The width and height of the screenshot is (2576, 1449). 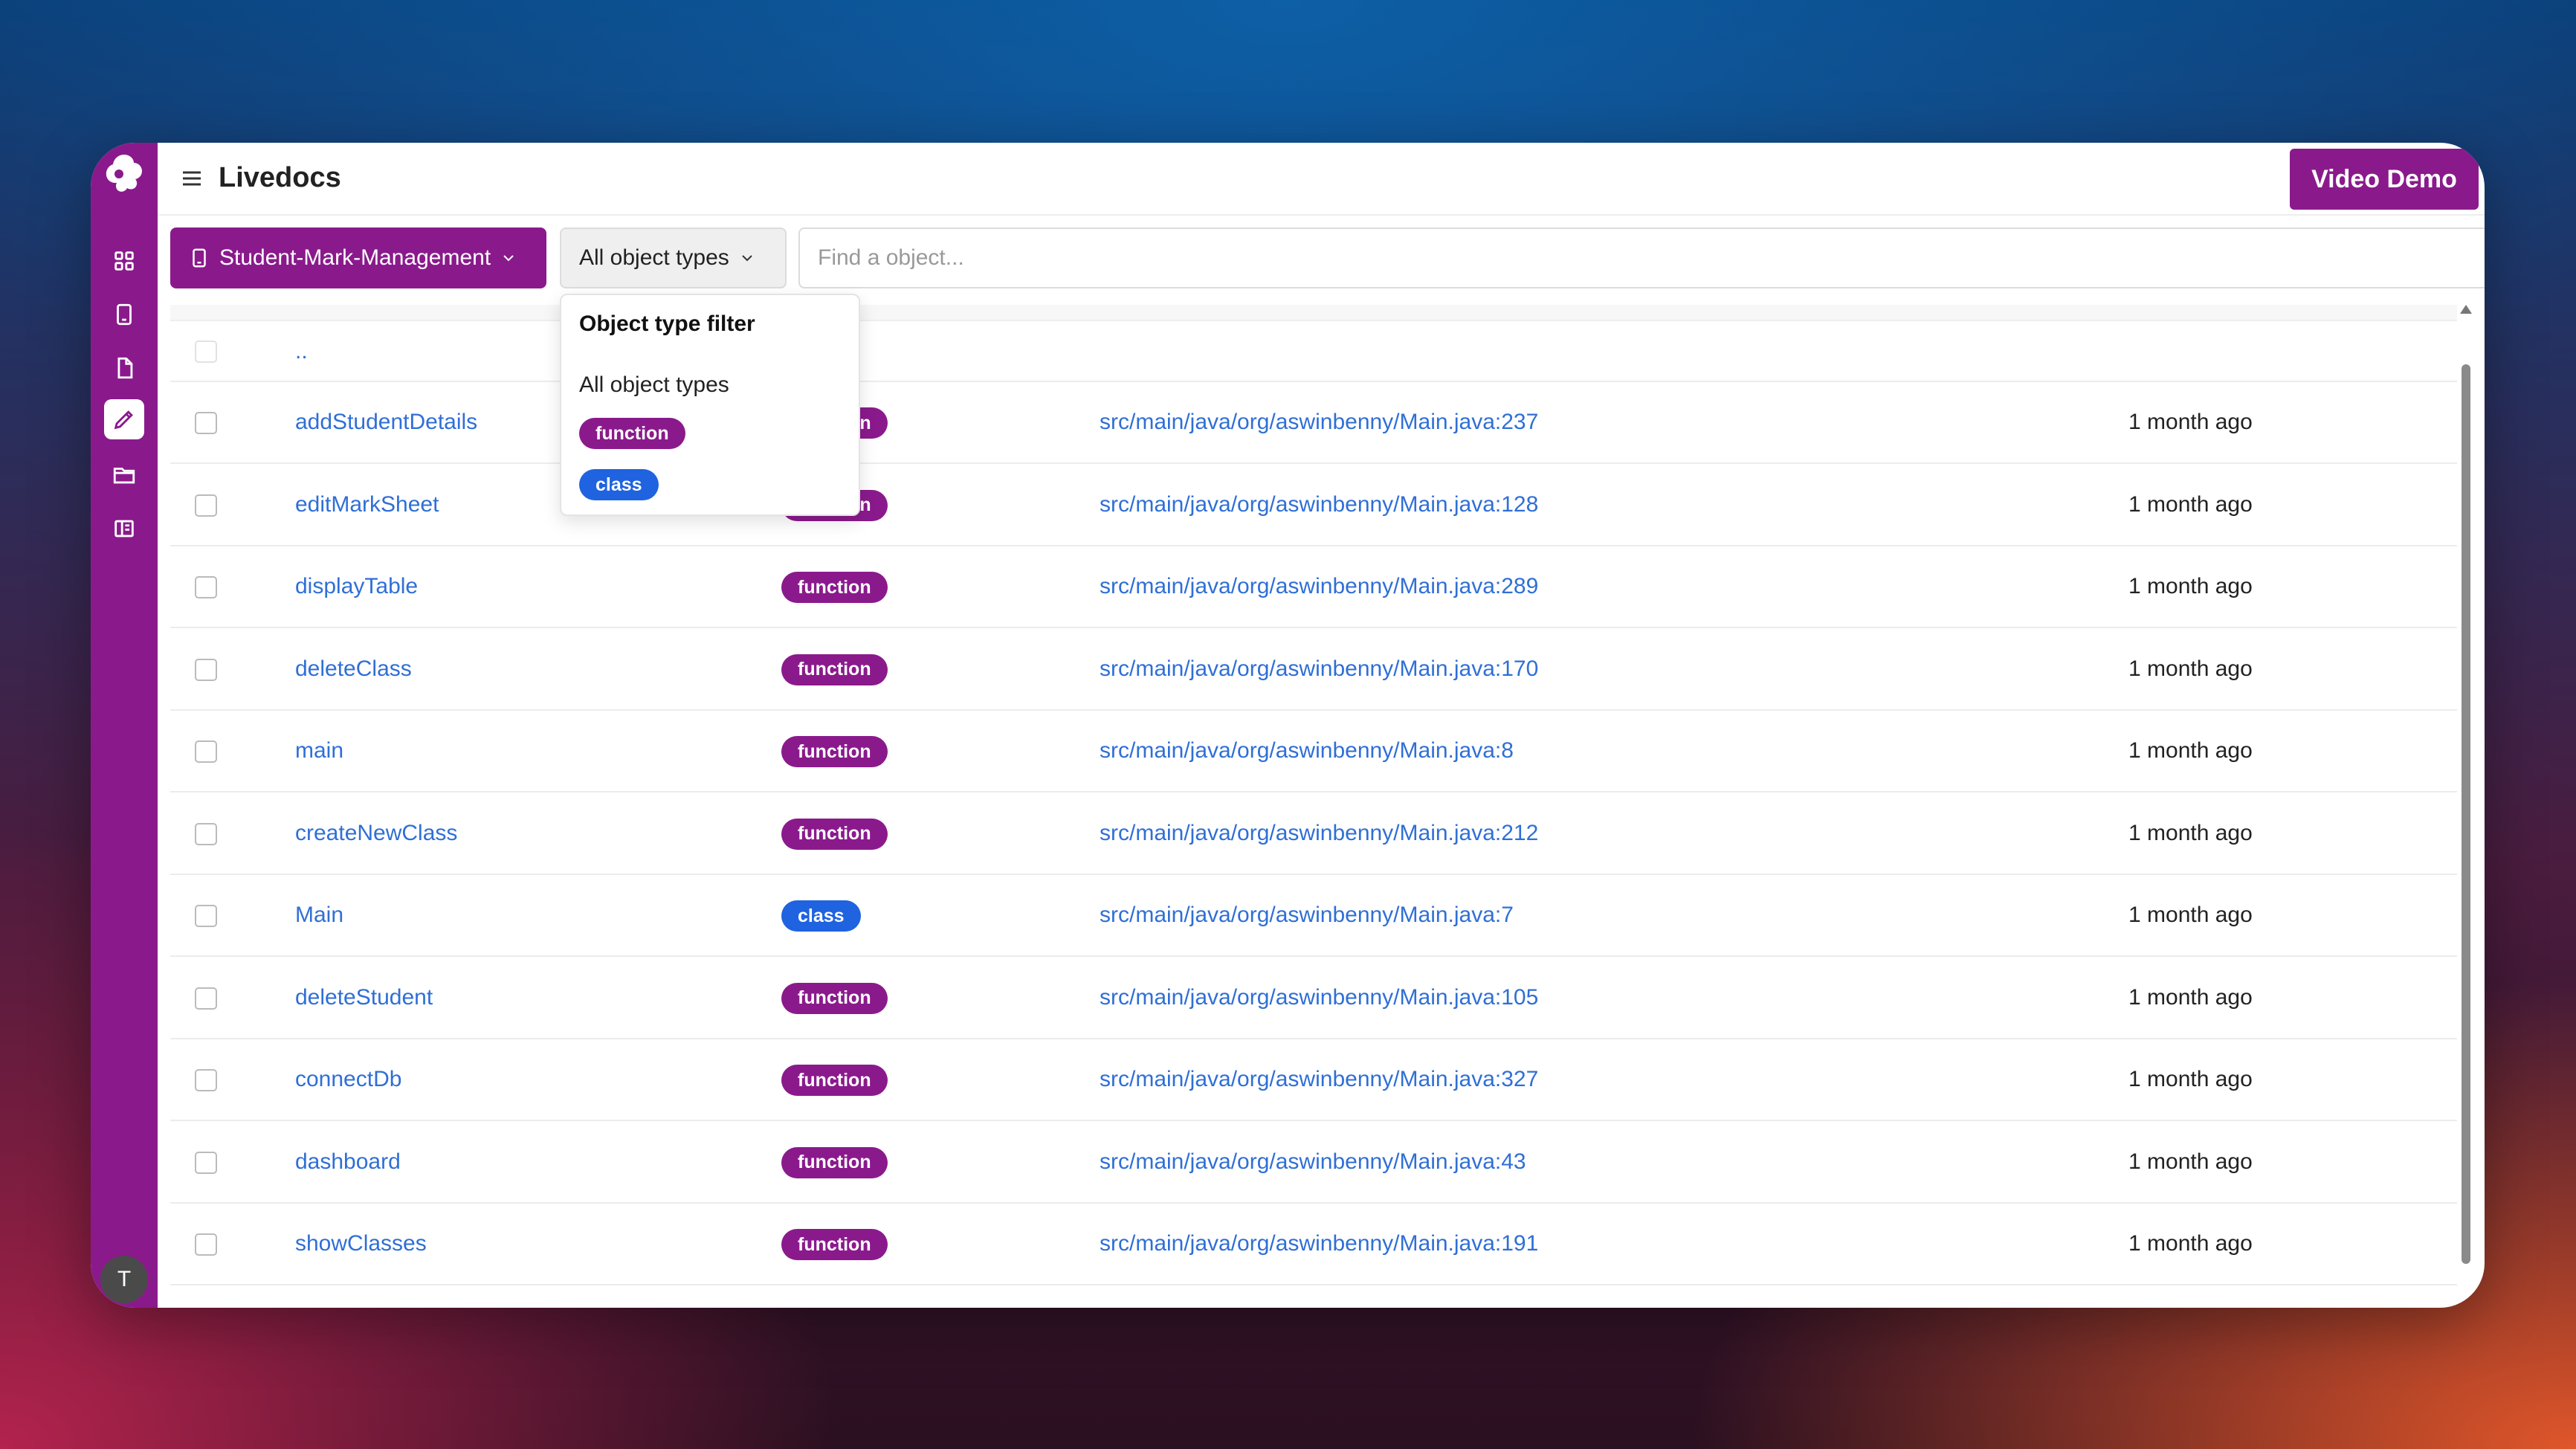 What do you see at coordinates (367, 504) in the screenshot?
I see `object-name-link: editMarkSheet` at bounding box center [367, 504].